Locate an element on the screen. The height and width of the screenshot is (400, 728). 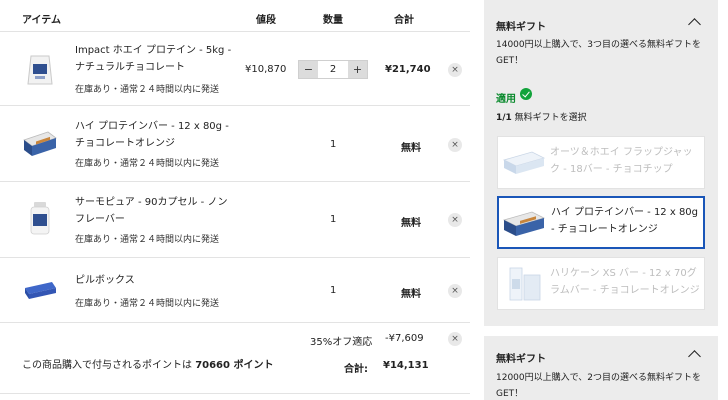
total-value: ¥14,131 is located at coordinates (406, 365).